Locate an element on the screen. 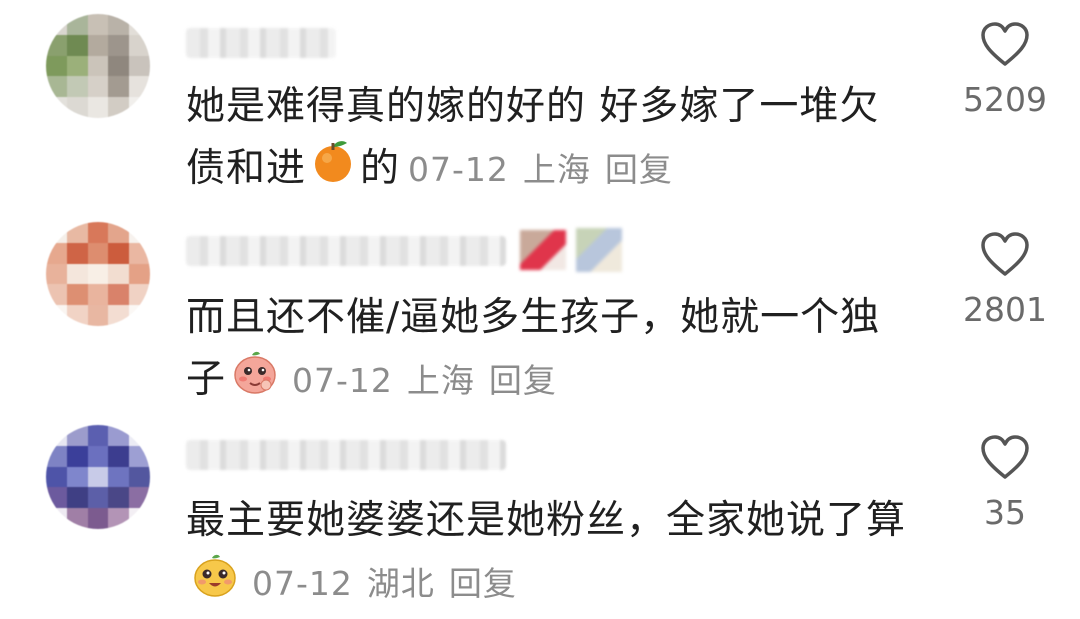 The width and height of the screenshot is (1080, 619). laughing-face-emoji-icon is located at coordinates (215, 584).